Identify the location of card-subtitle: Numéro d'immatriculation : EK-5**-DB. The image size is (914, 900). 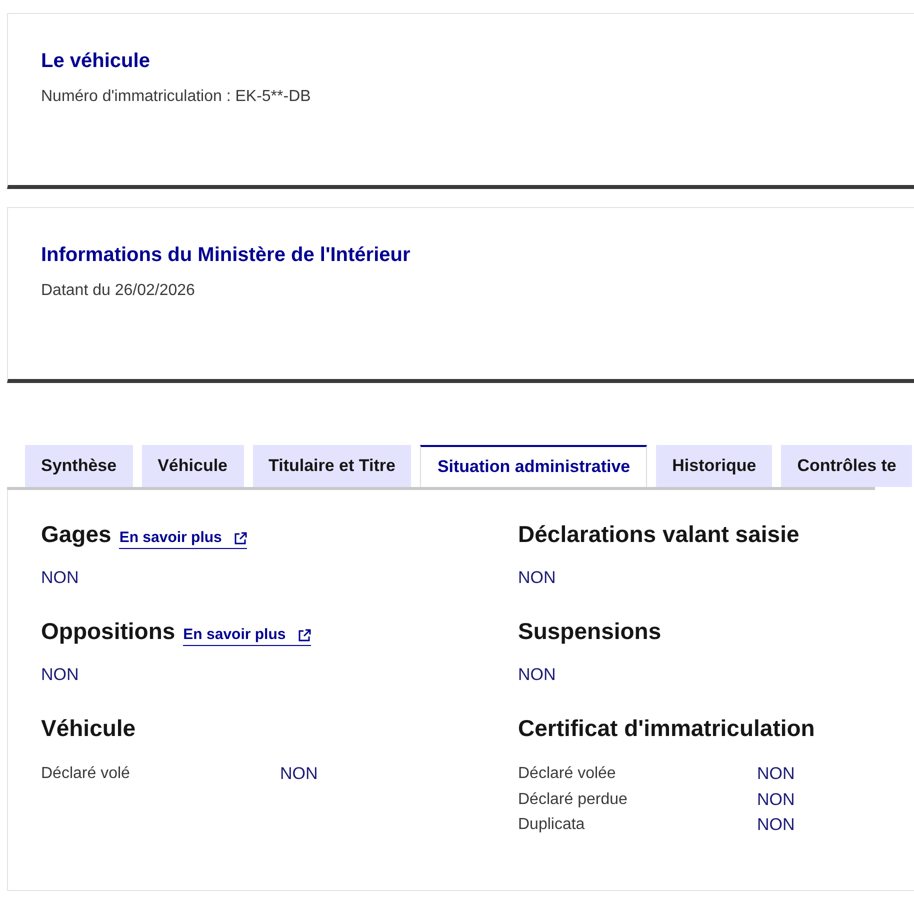
(176, 97).